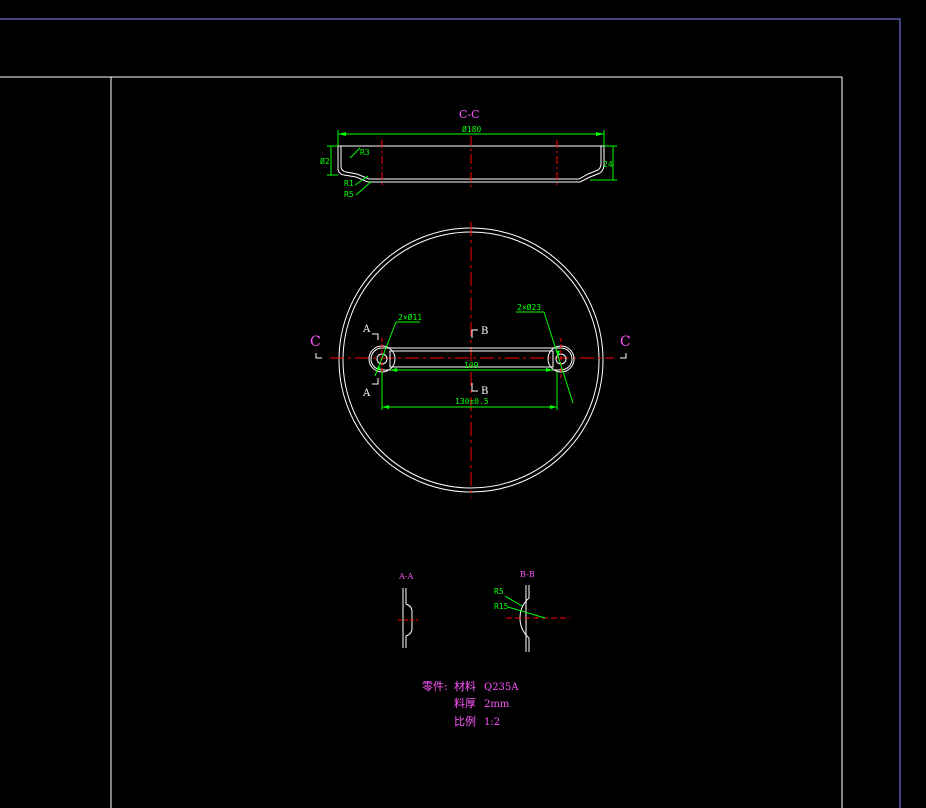  What do you see at coordinates (608, 164) in the screenshot?
I see `dim-text-height-right: 24` at bounding box center [608, 164].